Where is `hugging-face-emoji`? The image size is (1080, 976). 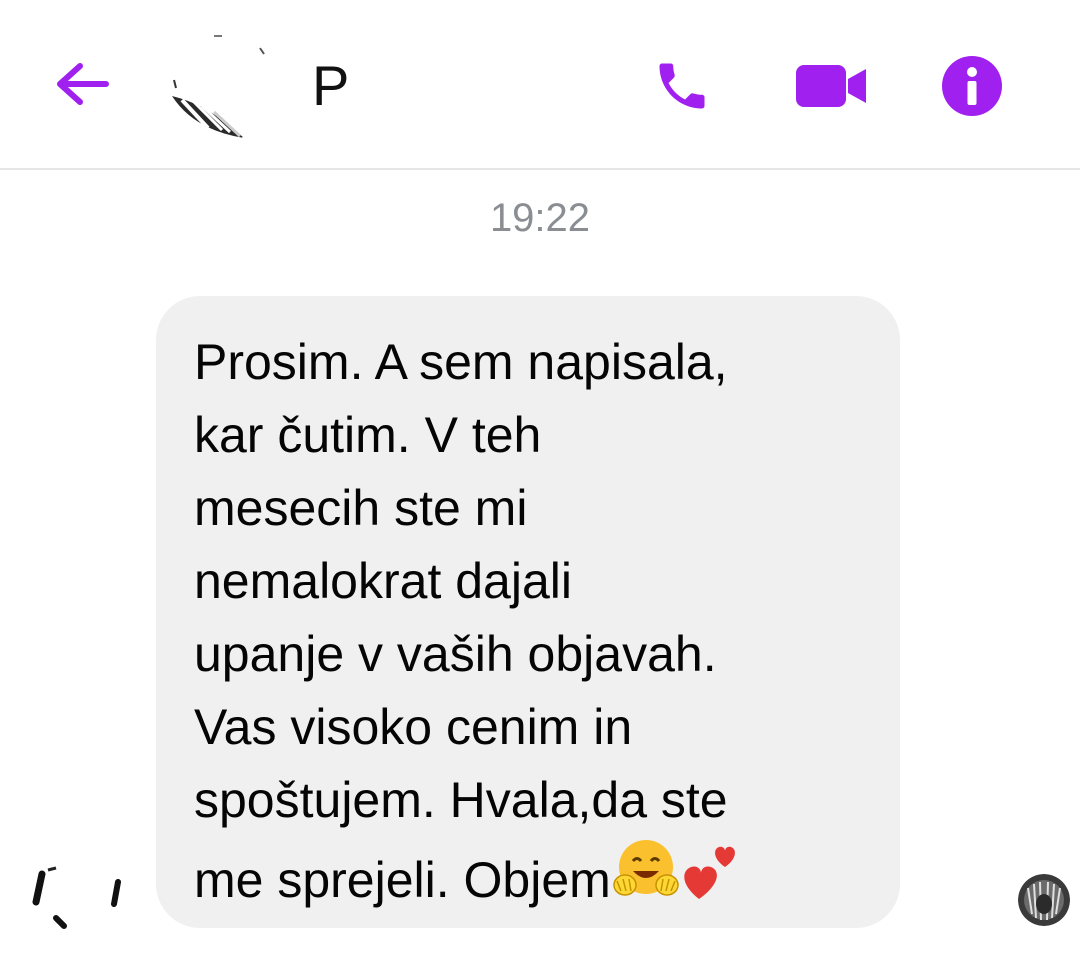 hugging-face-emoji is located at coordinates (646, 872).